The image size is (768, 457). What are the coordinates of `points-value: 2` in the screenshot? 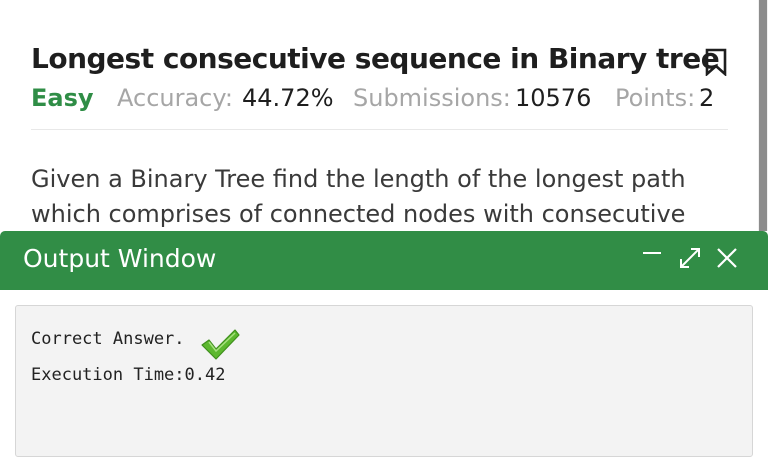 It's located at (707, 98).